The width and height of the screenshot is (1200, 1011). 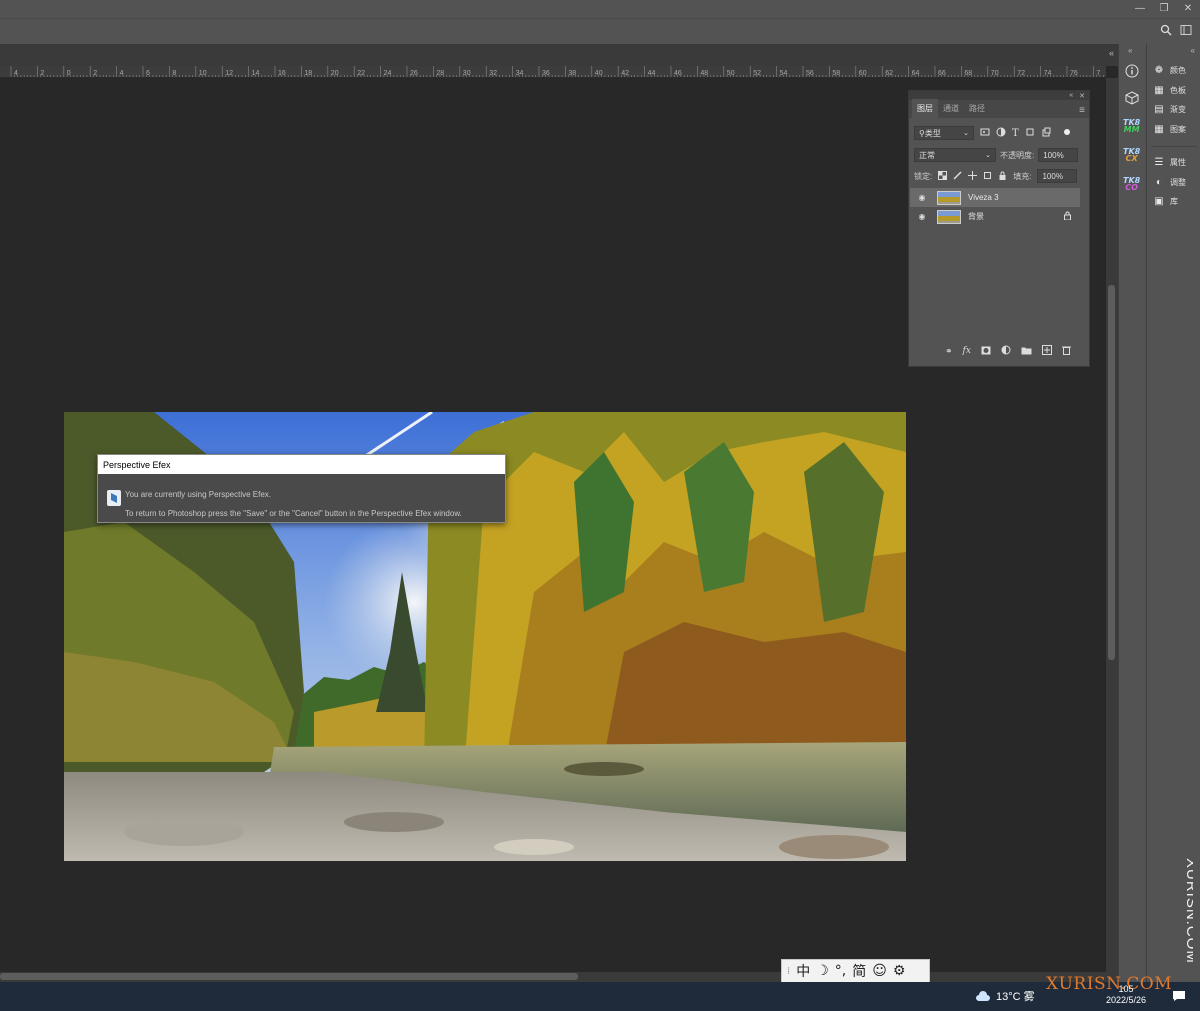 What do you see at coordinates (1046, 351) in the screenshot?
I see `new-layer-icon` at bounding box center [1046, 351].